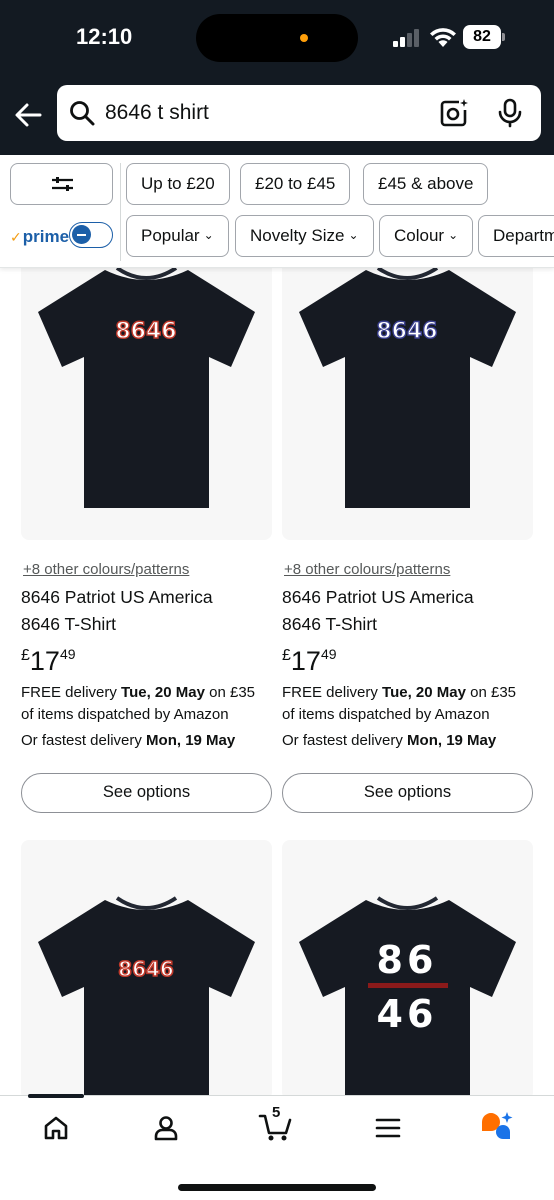 The width and height of the screenshot is (554, 1200). I want to click on prime-logo: ✓prime, so click(39, 237).